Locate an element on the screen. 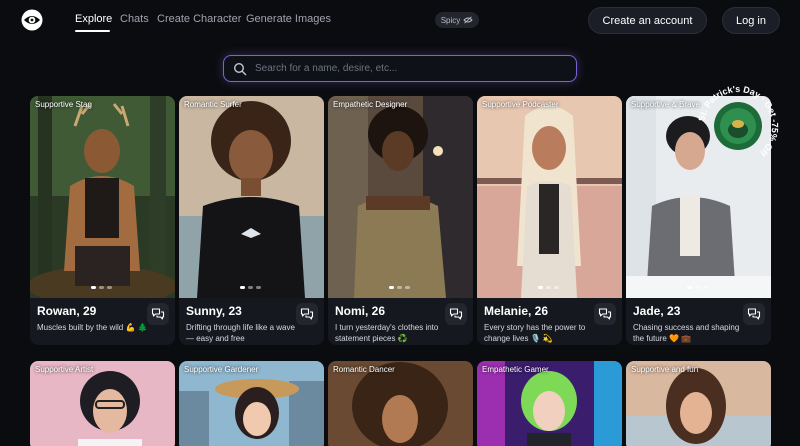 This screenshot has width=800, height=446. nav-explore: Explore is located at coordinates (93, 19).